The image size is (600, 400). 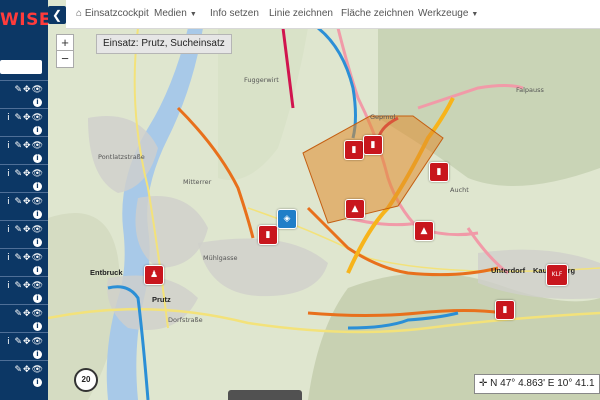 I want to click on place-label: Mühlgasse, so click(x=220, y=258).